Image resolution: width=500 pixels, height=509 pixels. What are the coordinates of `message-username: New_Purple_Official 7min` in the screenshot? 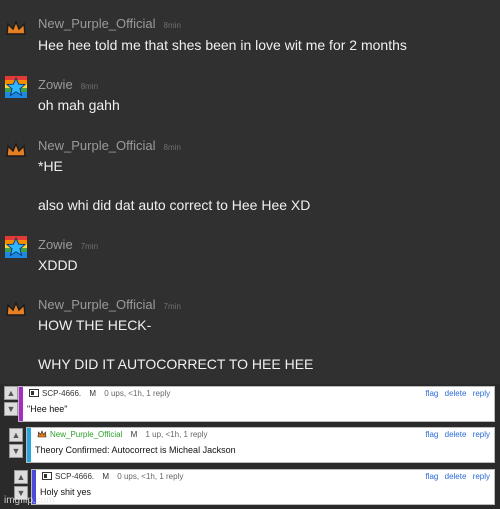 It's located at (109, 304).